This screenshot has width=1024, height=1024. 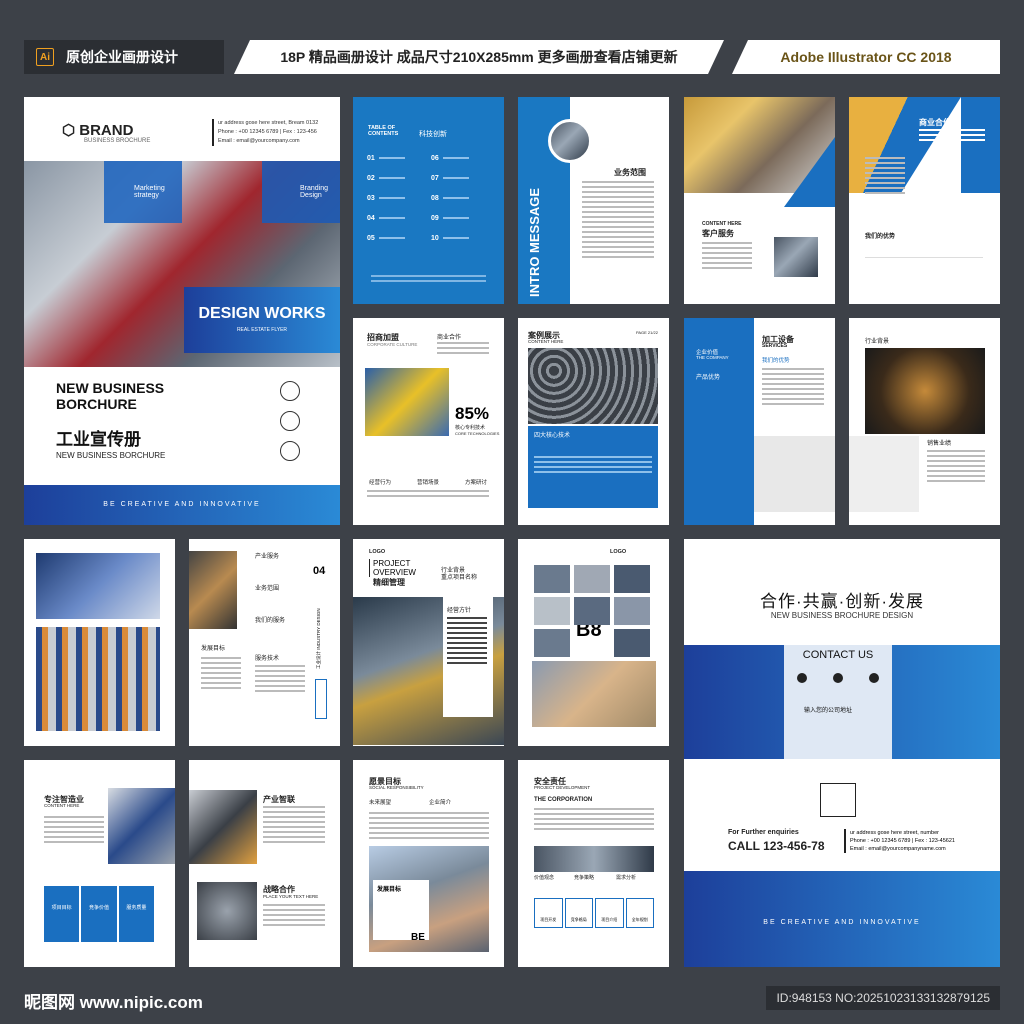 I want to click on p8-band, so click(x=719, y=421).